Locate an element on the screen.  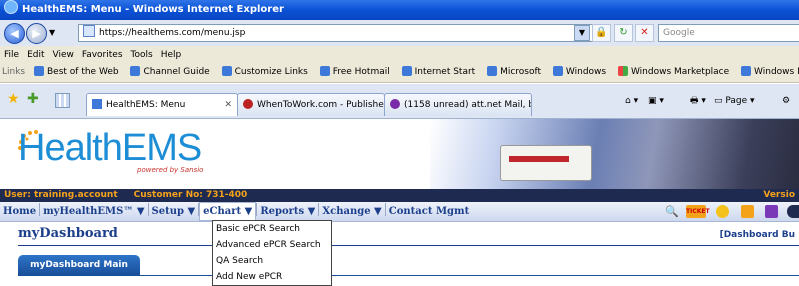
ambulance-image is located at coordinates (546, 163).